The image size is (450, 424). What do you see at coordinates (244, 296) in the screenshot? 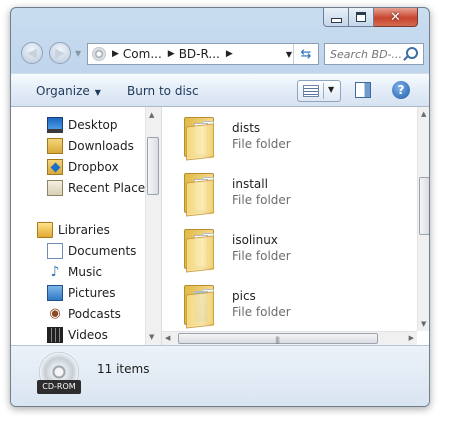
I see `file-name: pics` at bounding box center [244, 296].